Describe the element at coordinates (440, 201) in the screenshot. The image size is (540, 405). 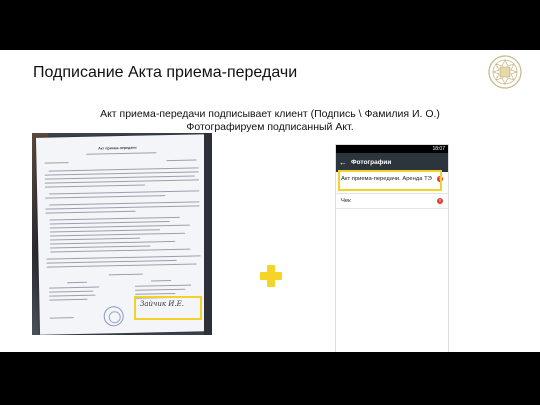
I see `error-icon: !` at that location.